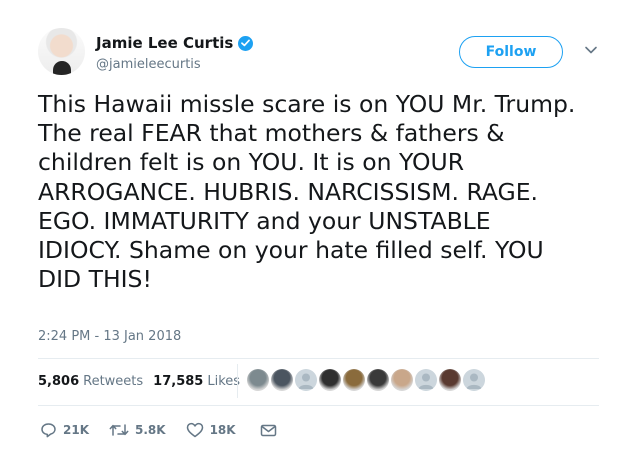  What do you see at coordinates (194, 430) in the screenshot?
I see `heart-icon` at bounding box center [194, 430].